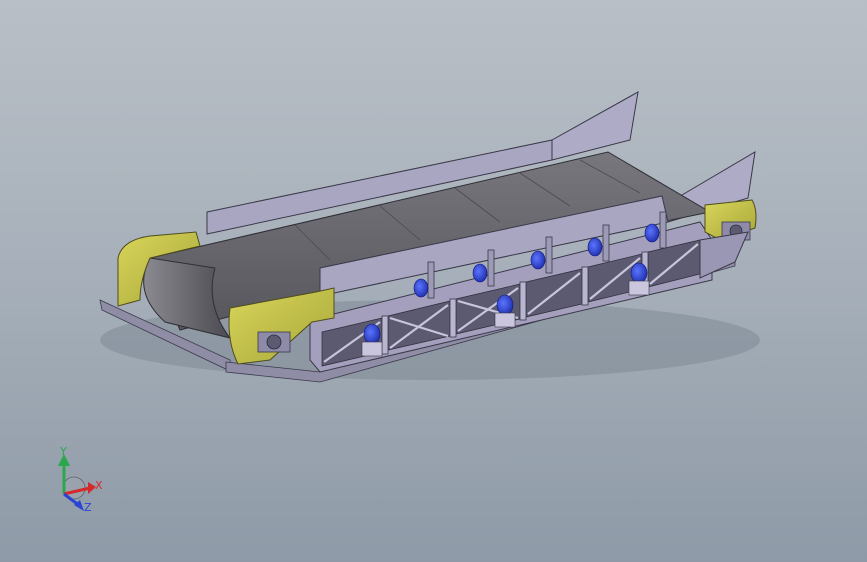  What do you see at coordinates (274, 342) in the screenshot?
I see `head-pulley-bearing` at bounding box center [274, 342].